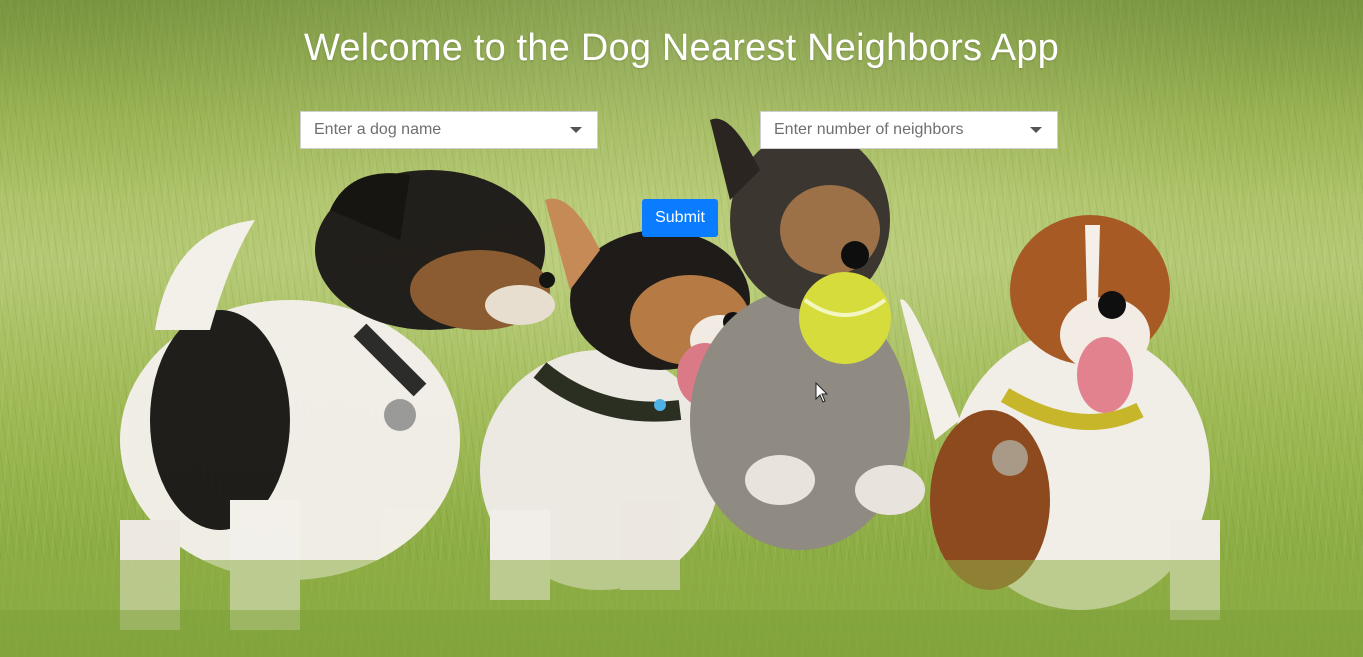 Image resolution: width=1363 pixels, height=657 pixels. What do you see at coordinates (869, 129) in the screenshot?
I see `neighbors-count-placeholder: Enter number of neighbors` at bounding box center [869, 129].